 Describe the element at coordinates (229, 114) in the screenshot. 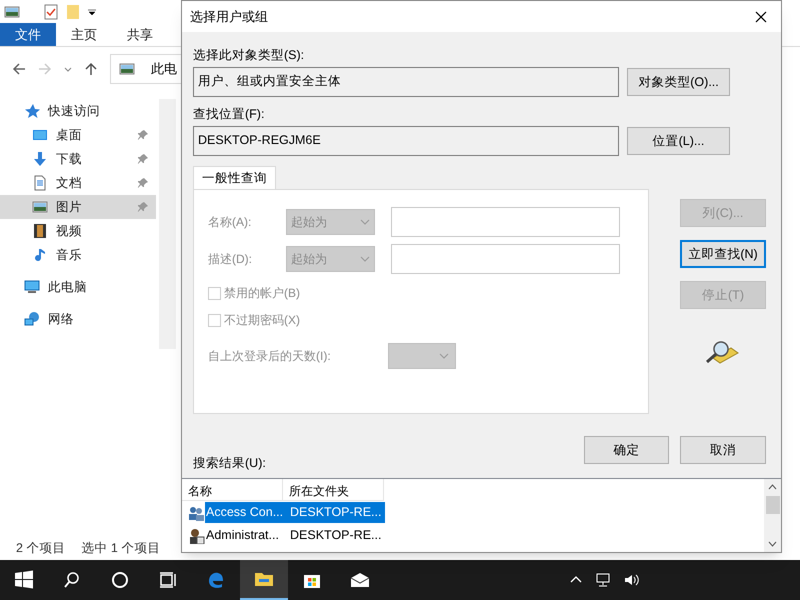

I see `field-label: 查找位置(F):` at that location.